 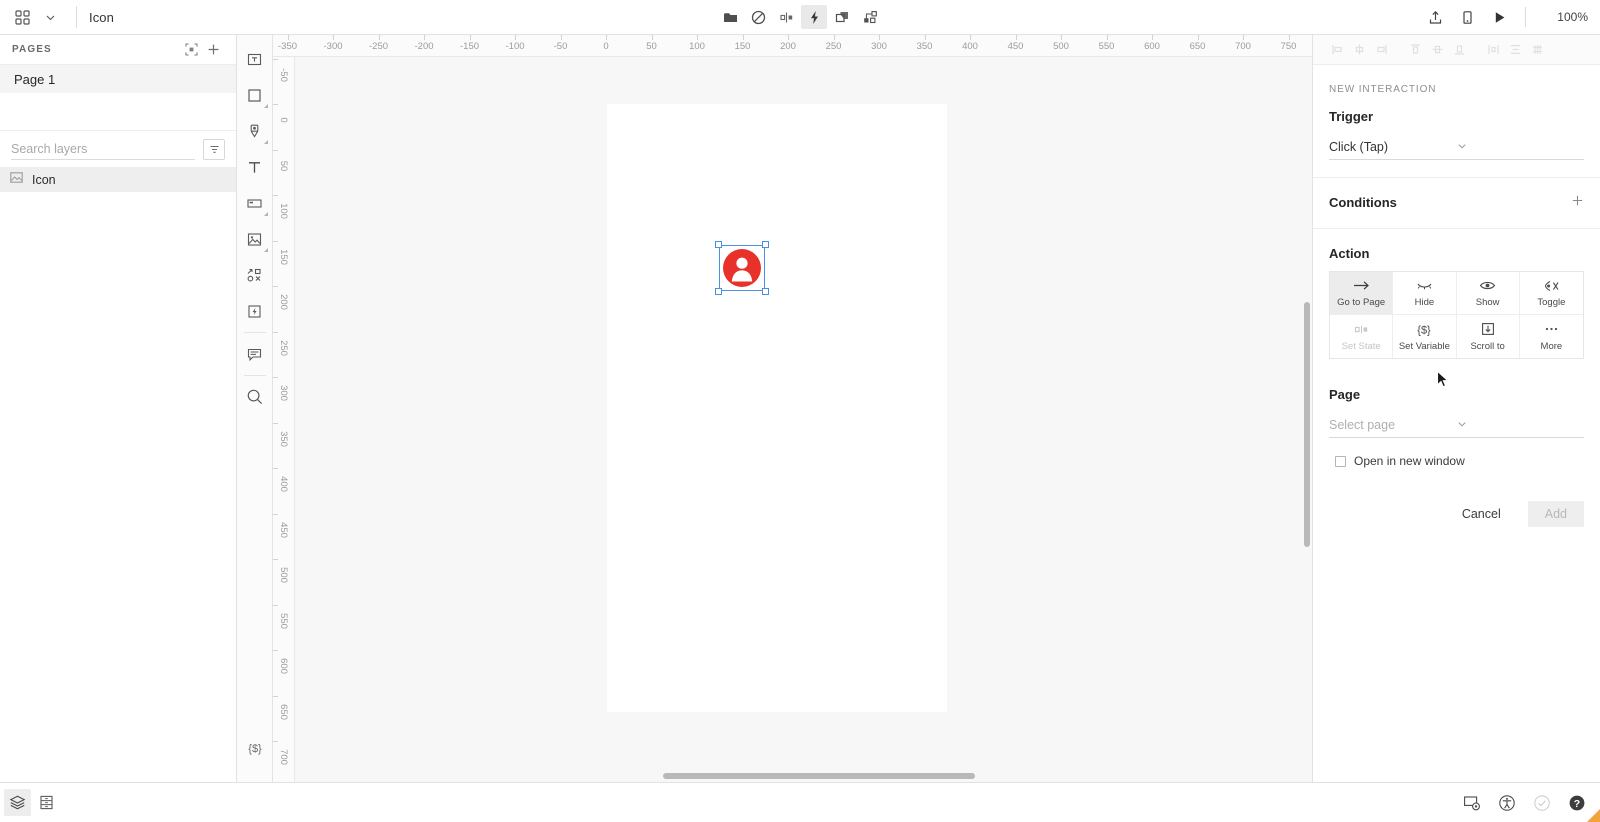 I want to click on ruler-label: 200, so click(x=788, y=46).